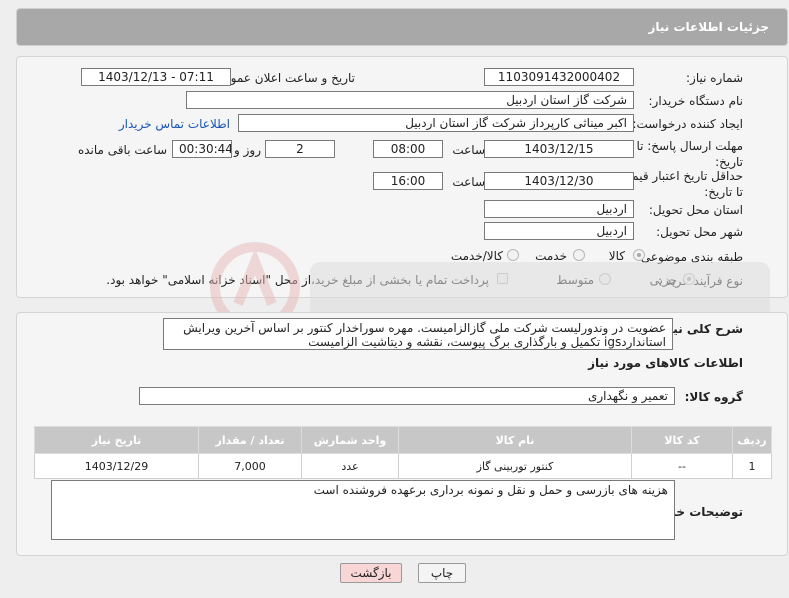 The image size is (789, 598). What do you see at coordinates (350, 466) in the screenshot?
I see `cell-unit: عدد` at bounding box center [350, 466].